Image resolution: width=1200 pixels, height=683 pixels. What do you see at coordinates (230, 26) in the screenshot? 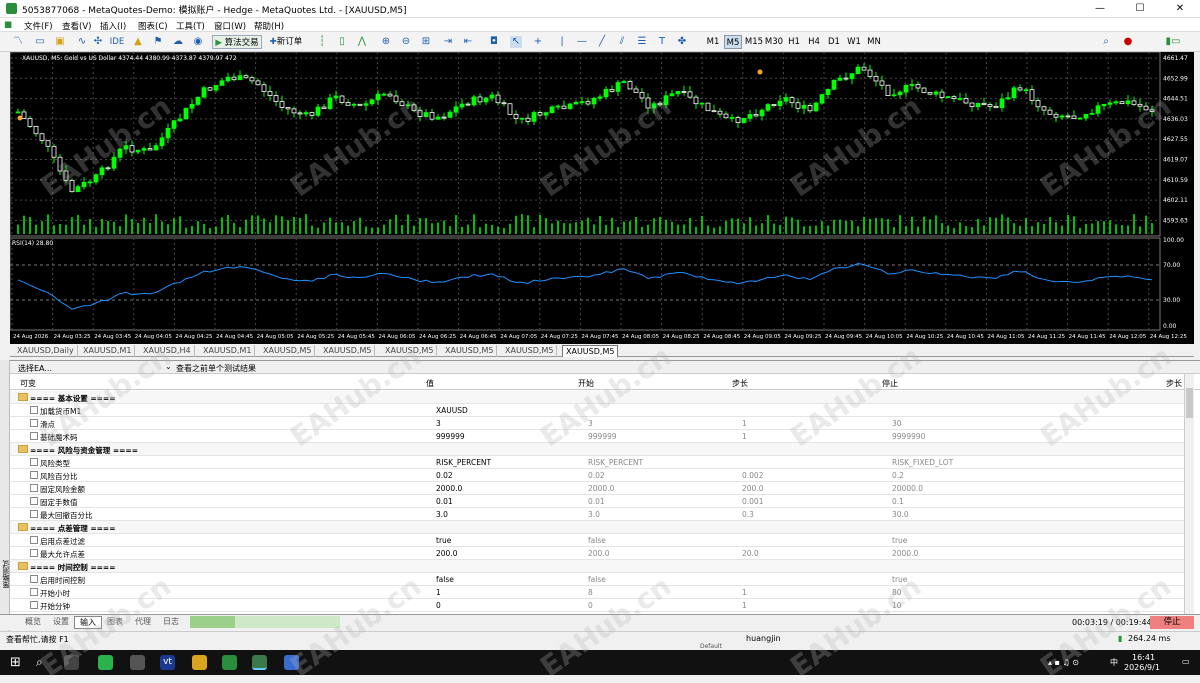
I see `menu-window: 窗口(W)` at bounding box center [230, 26].